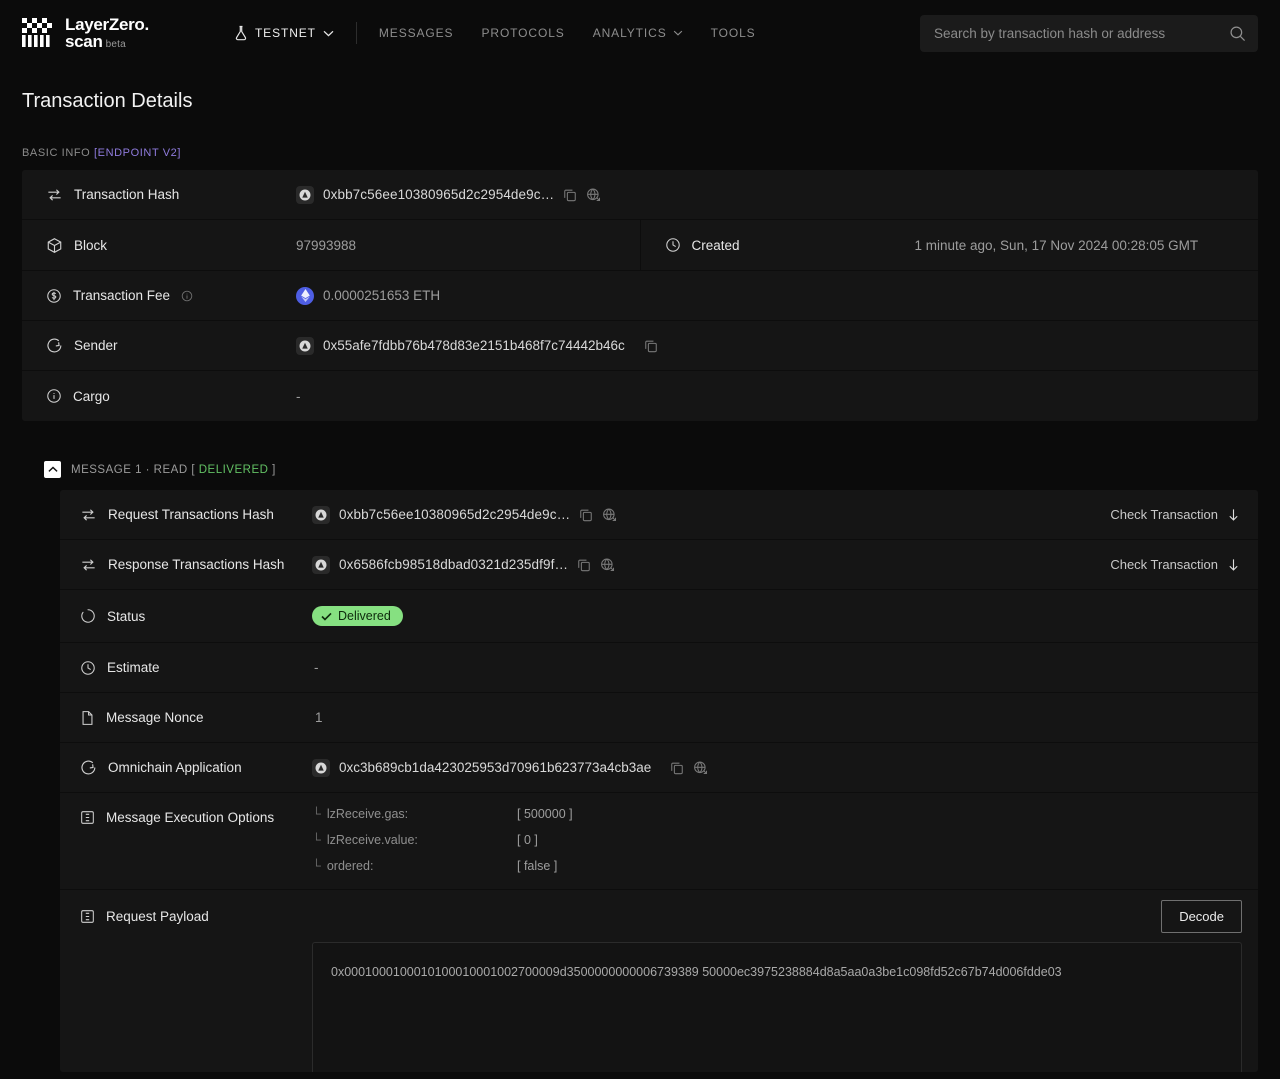 Image resolution: width=1280 pixels, height=1079 pixels. I want to click on payload-header: Request Payload Decode, so click(669, 916).